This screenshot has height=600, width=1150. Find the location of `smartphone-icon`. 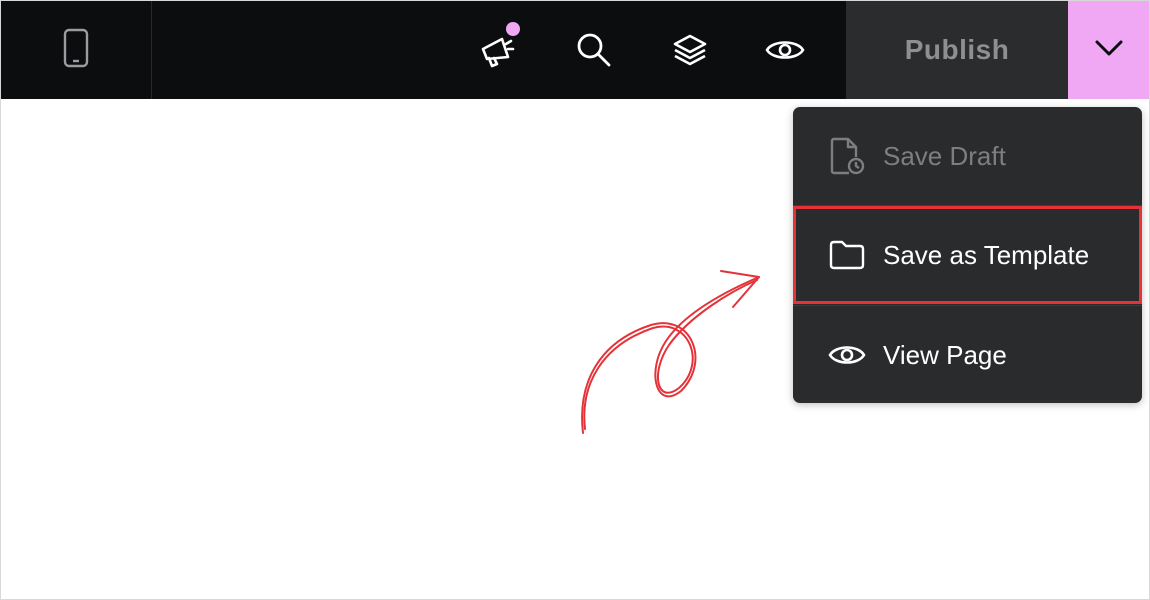

smartphone-icon is located at coordinates (76, 50).